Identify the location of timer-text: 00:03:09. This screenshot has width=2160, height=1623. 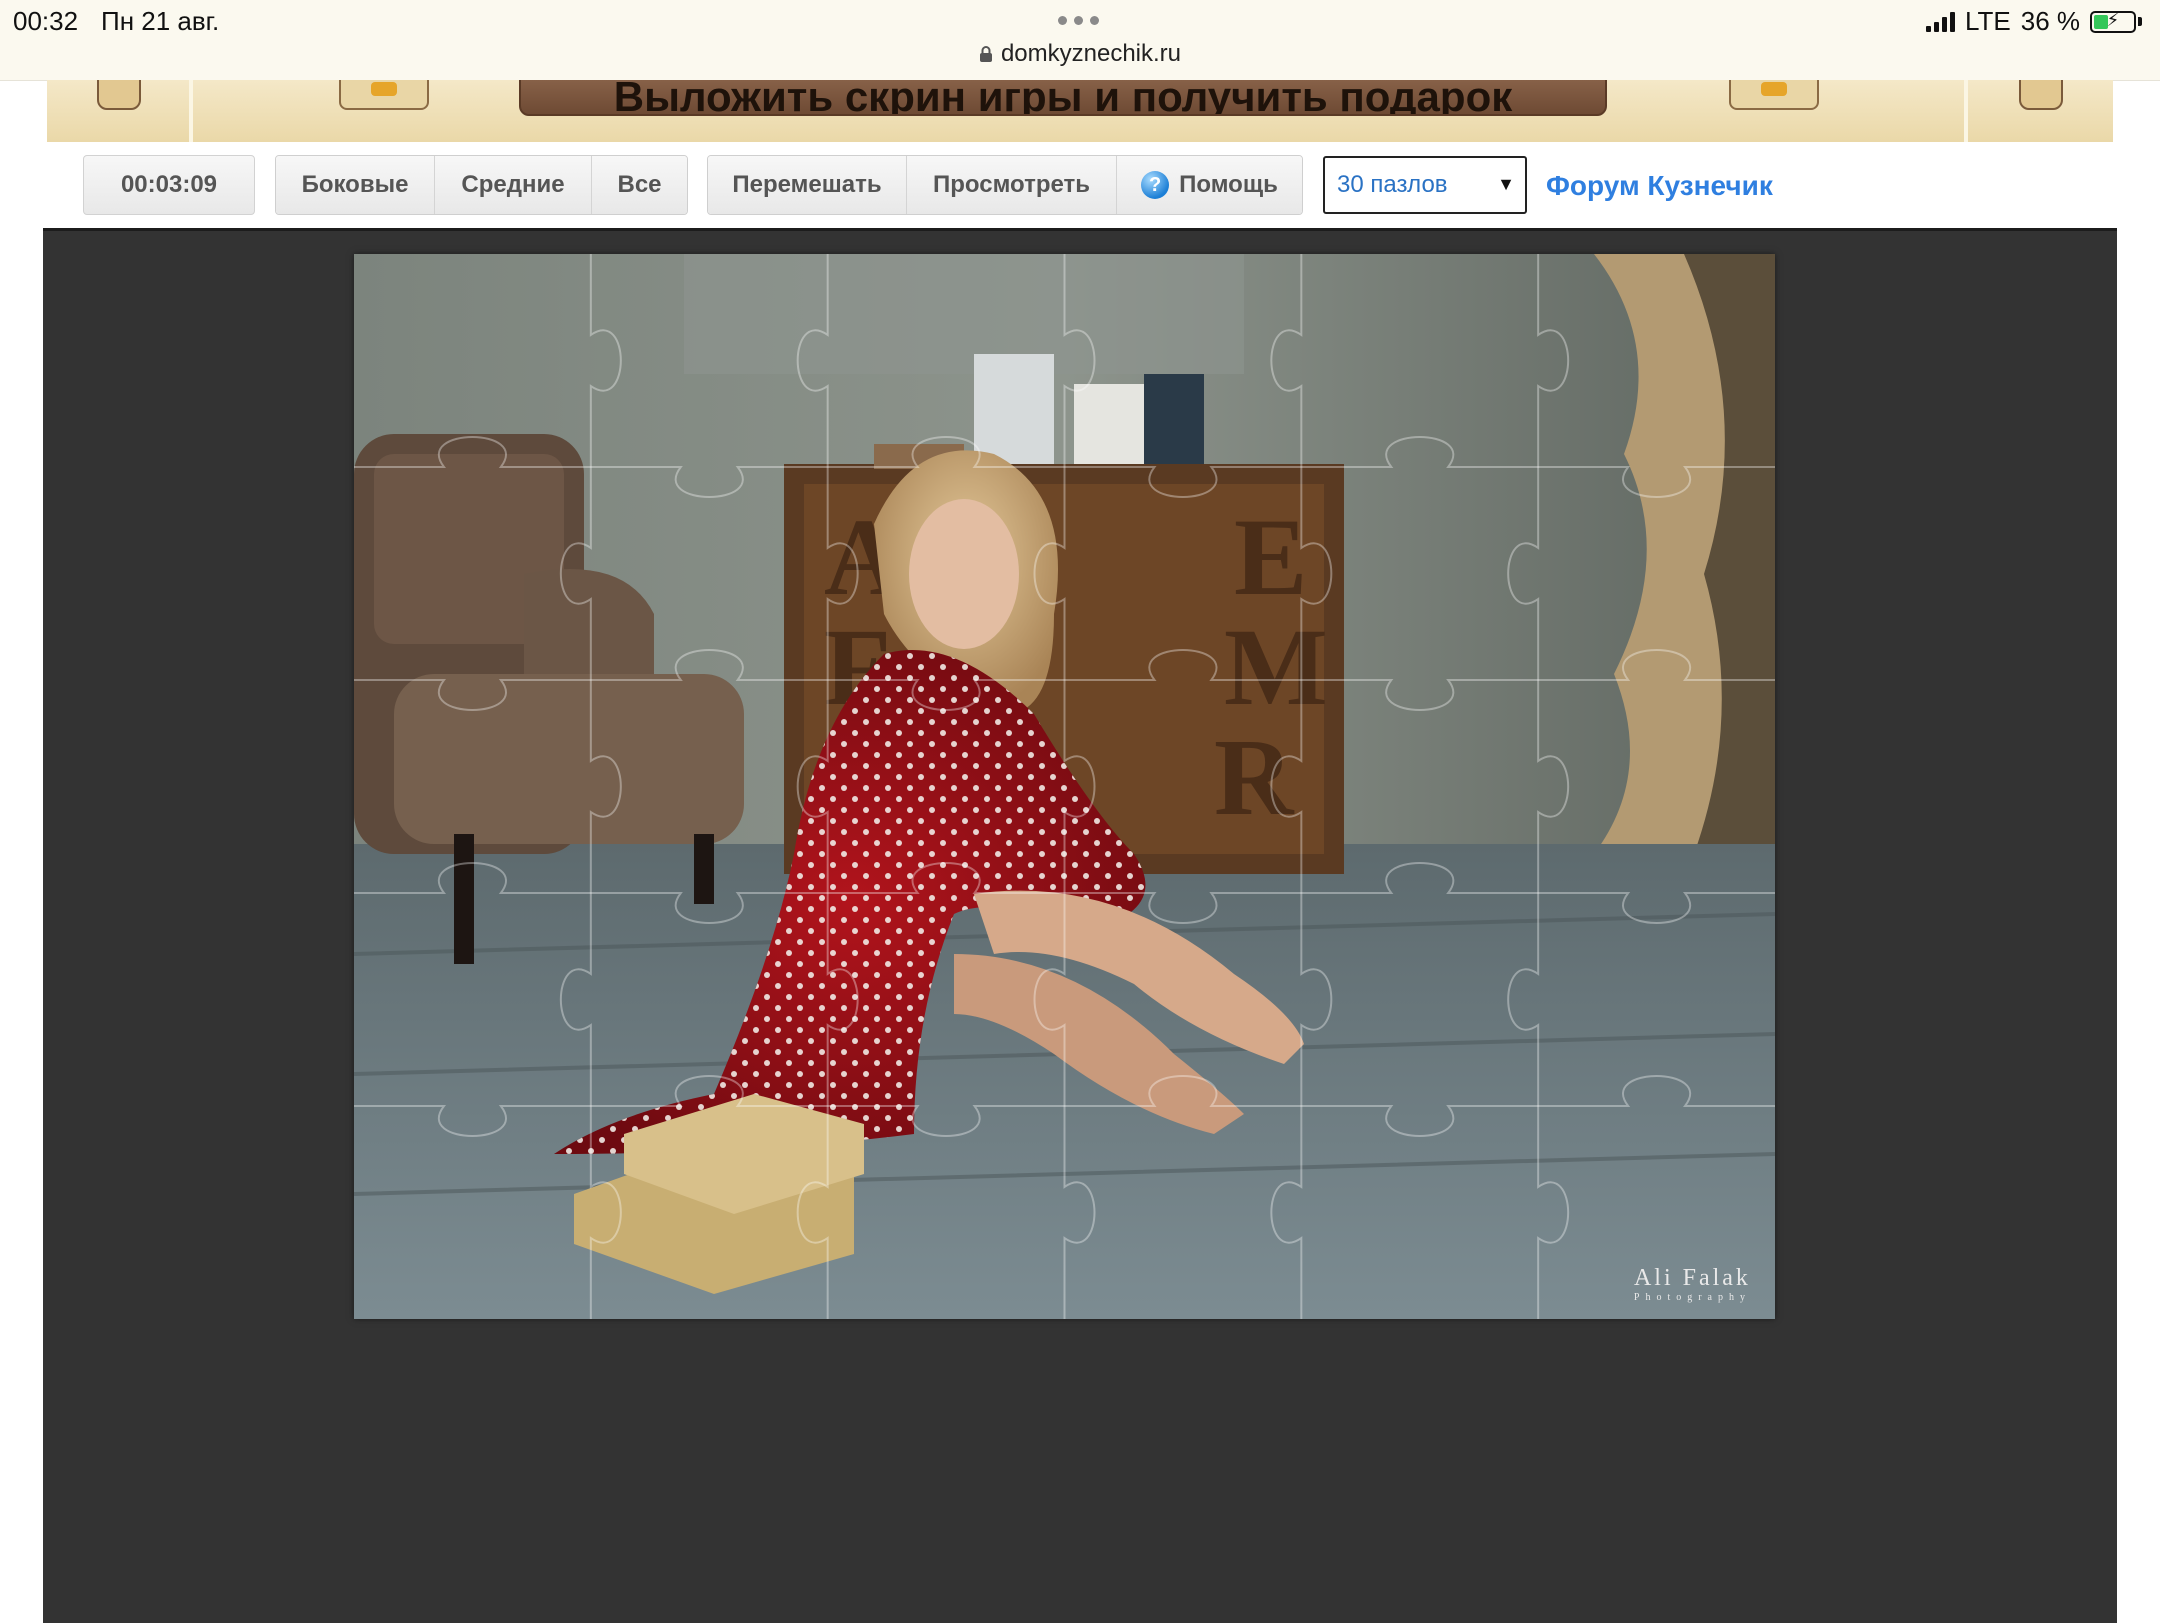
(169, 184).